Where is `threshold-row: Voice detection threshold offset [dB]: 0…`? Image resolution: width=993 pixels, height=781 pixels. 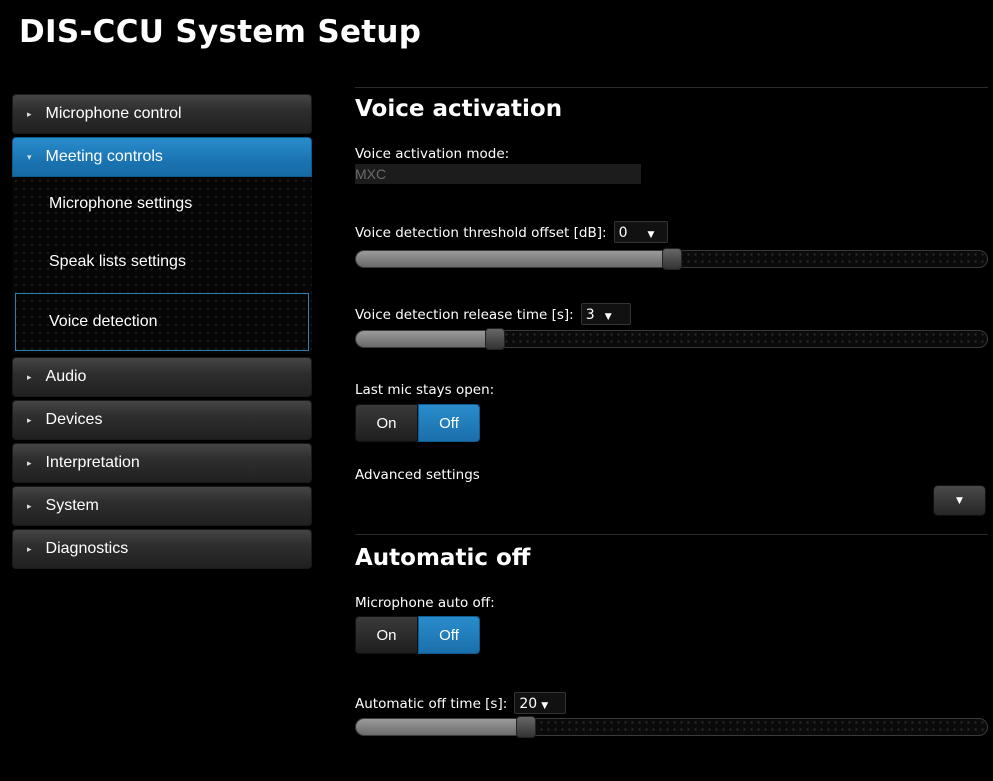
threshold-row: Voice detection threshold offset [dB]: 0… is located at coordinates (511, 232).